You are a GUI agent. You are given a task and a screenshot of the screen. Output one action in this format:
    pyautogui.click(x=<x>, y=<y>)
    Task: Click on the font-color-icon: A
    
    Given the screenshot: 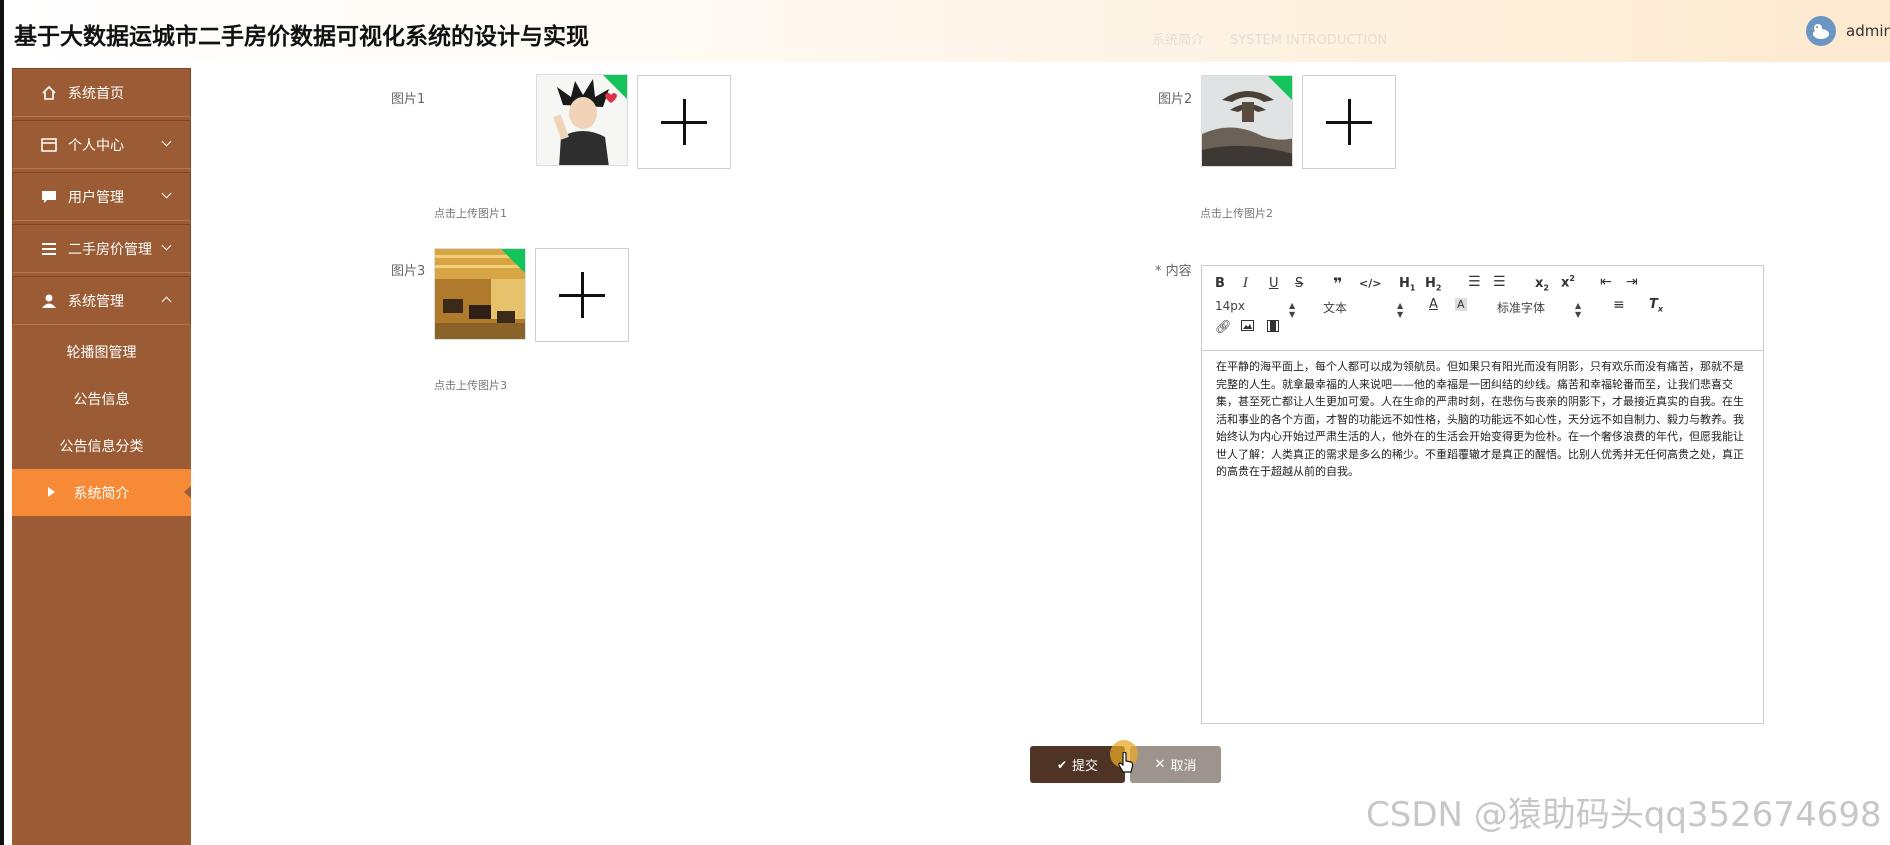 What is the action you would take?
    pyautogui.click(x=1433, y=304)
    